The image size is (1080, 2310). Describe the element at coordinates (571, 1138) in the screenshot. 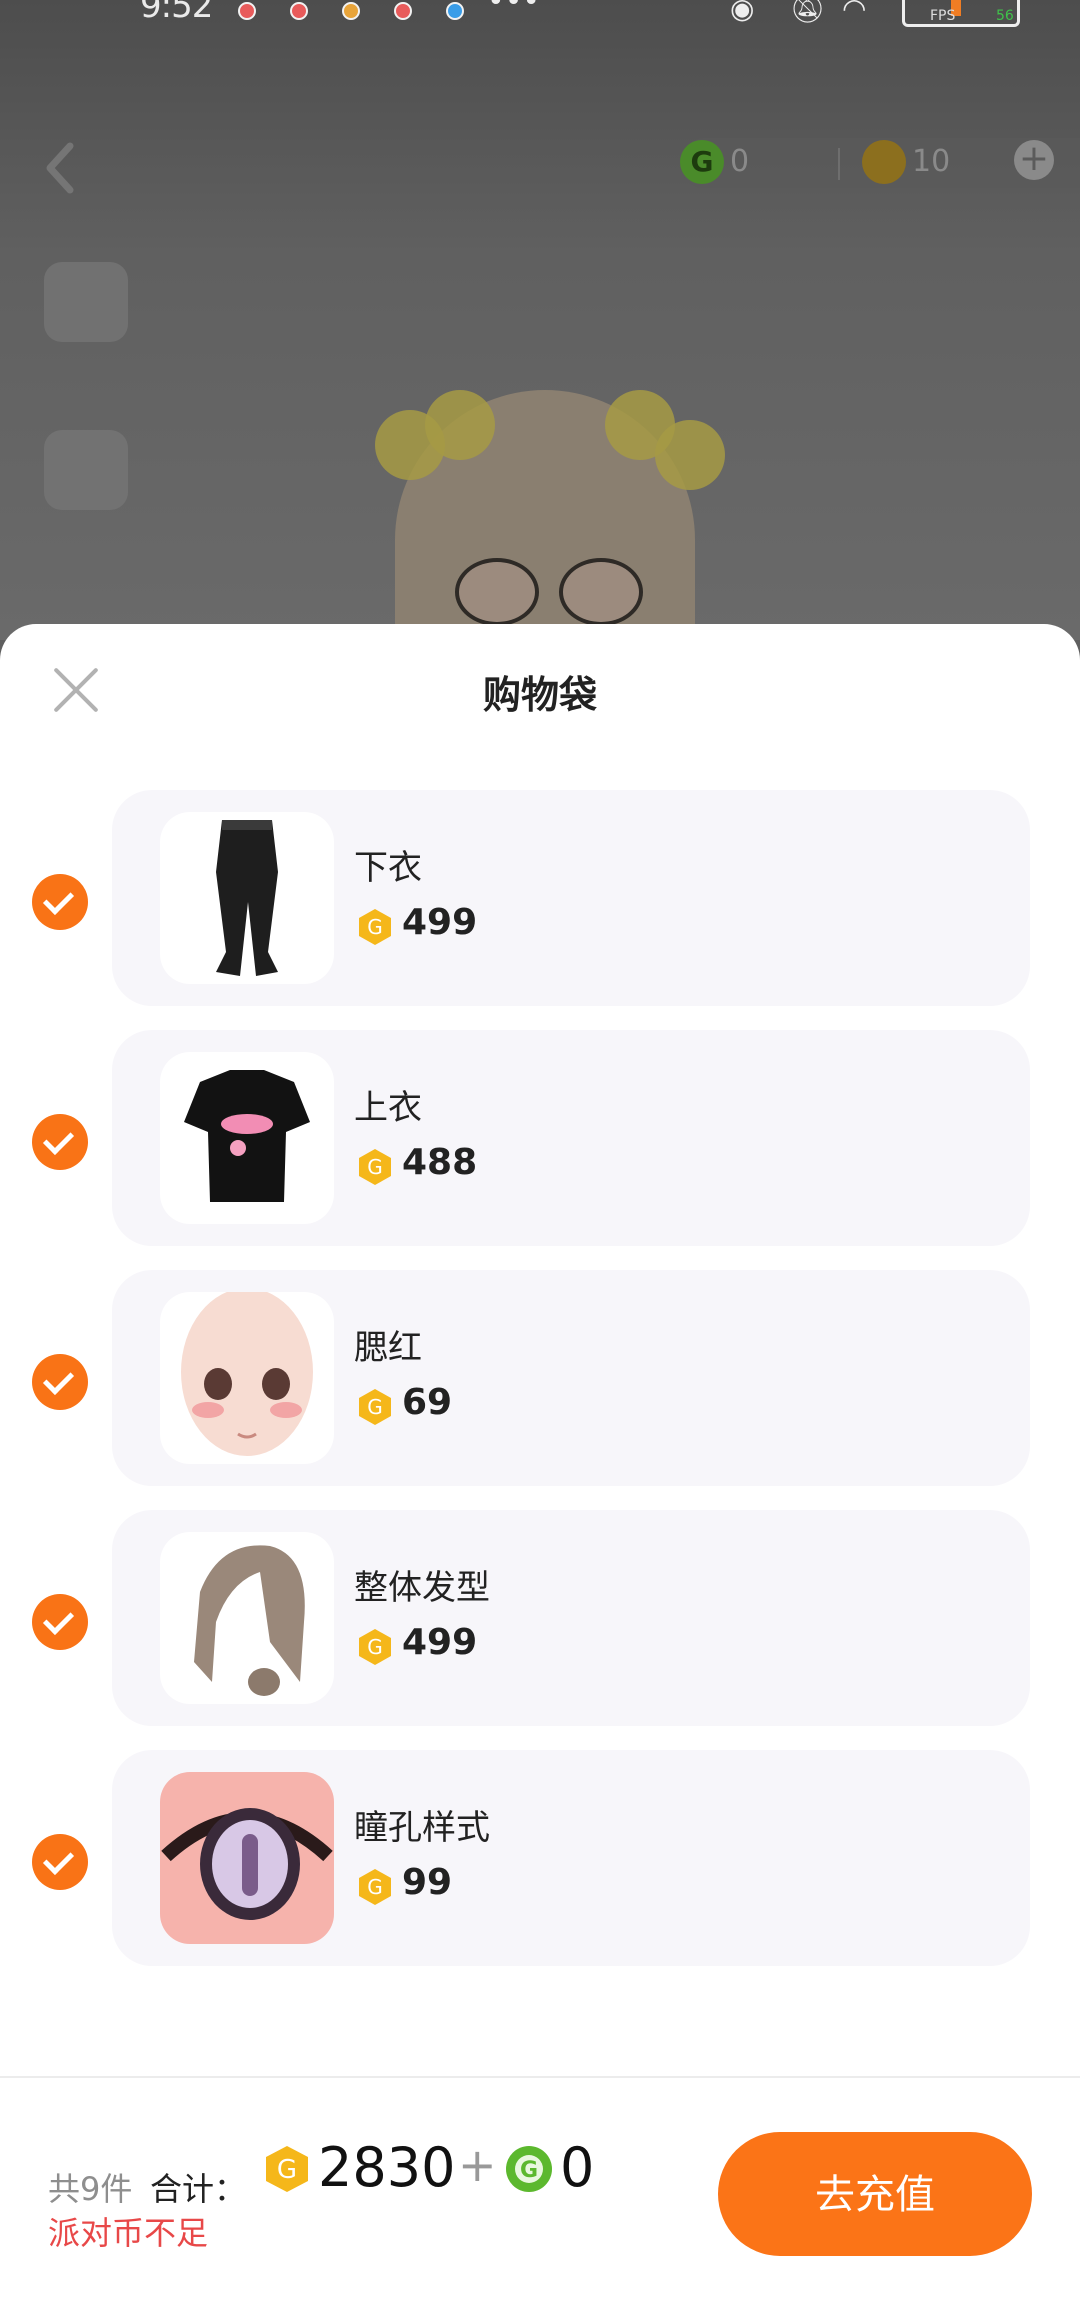

I see `cart-item-card: 上衣 G 488` at that location.